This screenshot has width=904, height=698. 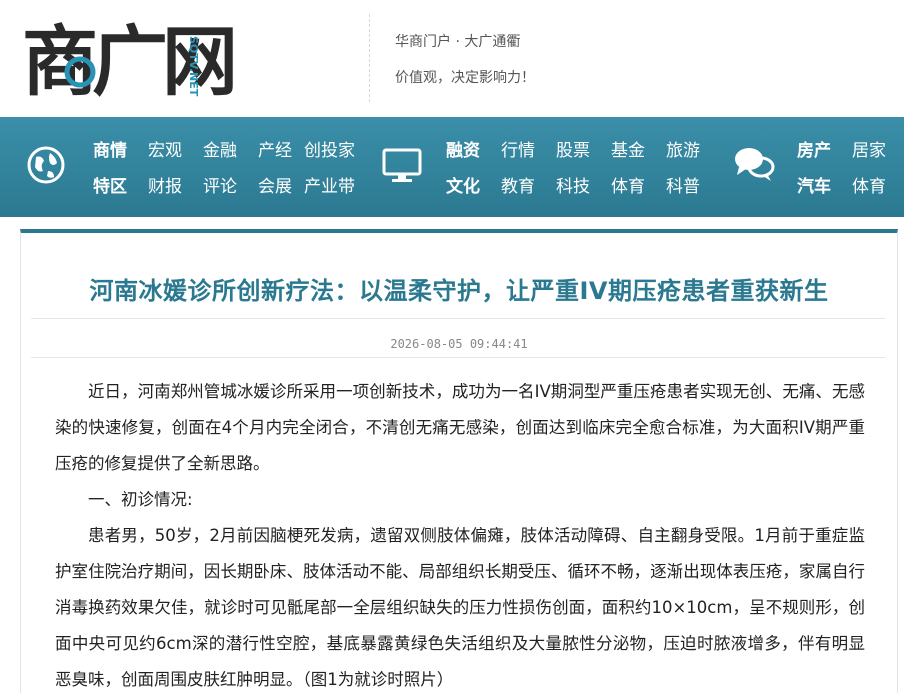 What do you see at coordinates (127, 58) in the screenshot?
I see `logo-text: 商广网` at bounding box center [127, 58].